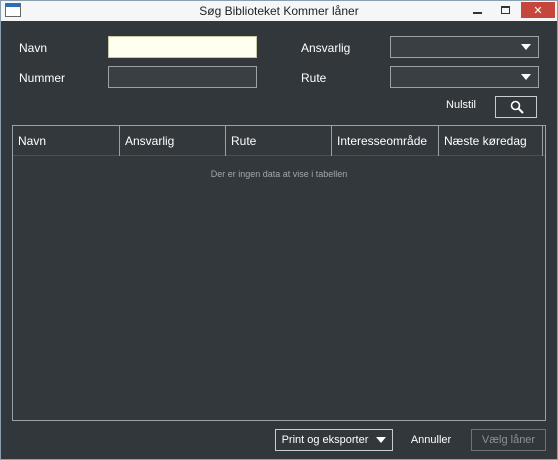 The width and height of the screenshot is (558, 460). I want to click on navn-field, so click(182, 47).